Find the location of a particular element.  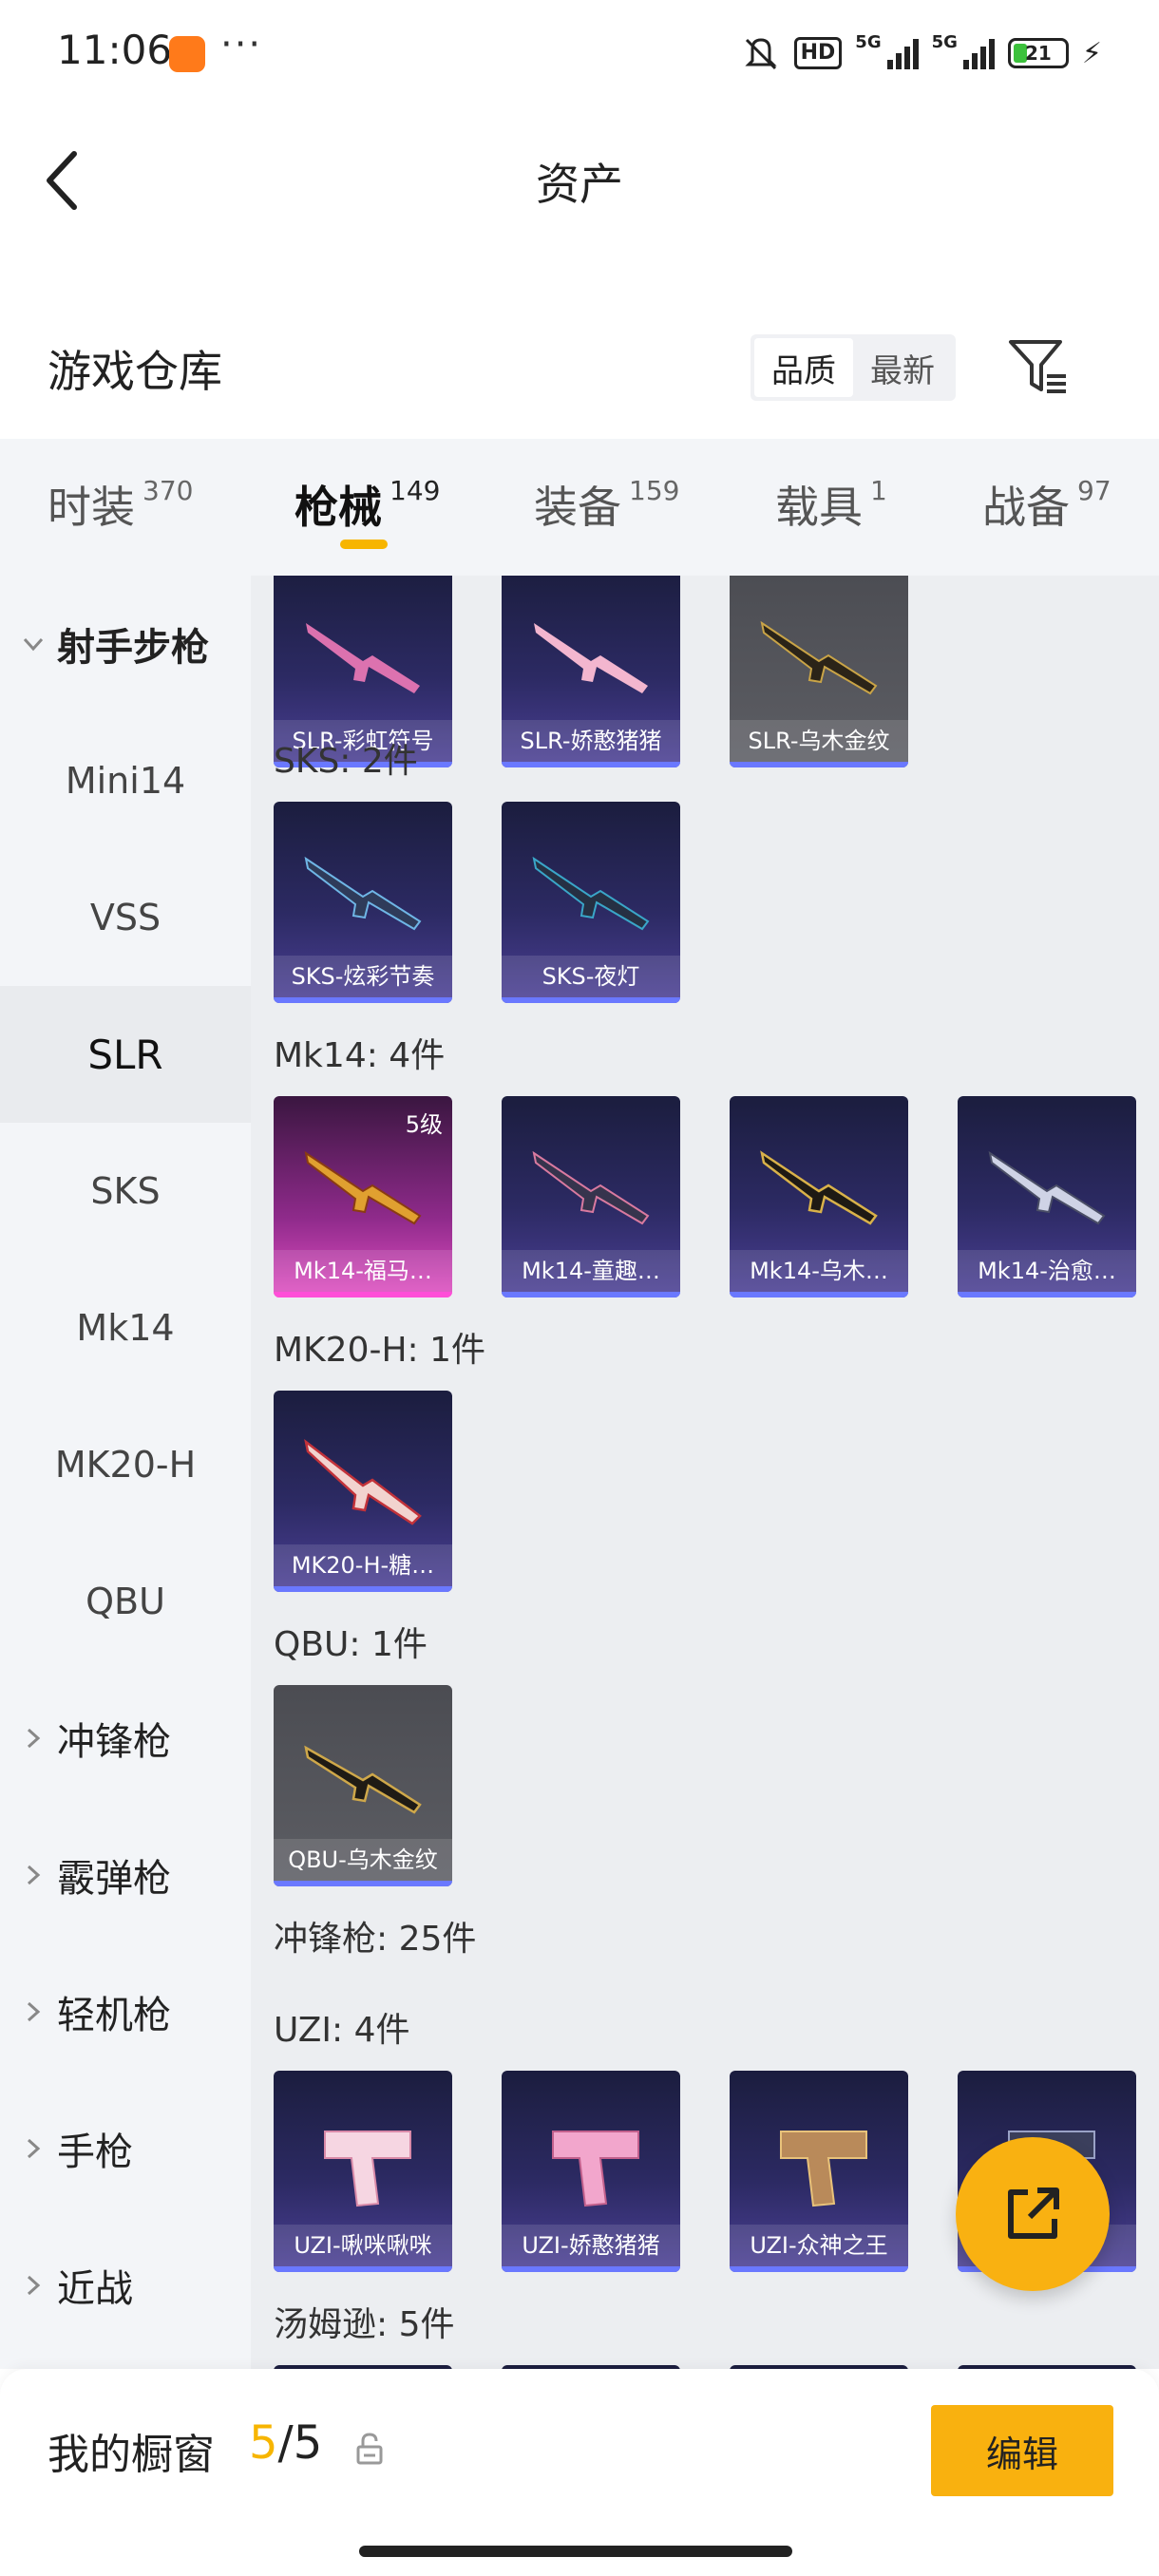

tab-guns: 枪械 149 is located at coordinates (367, 505).